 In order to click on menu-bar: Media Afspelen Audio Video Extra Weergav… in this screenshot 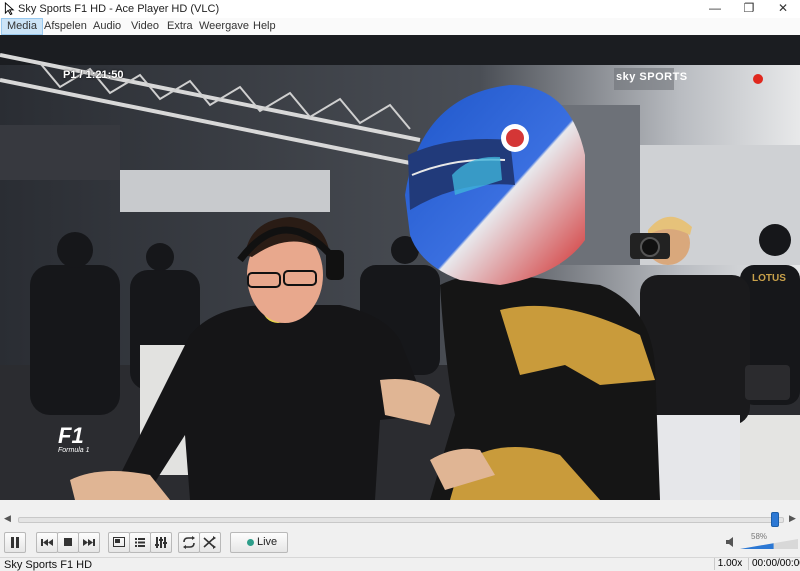, I will do `click(400, 26)`.